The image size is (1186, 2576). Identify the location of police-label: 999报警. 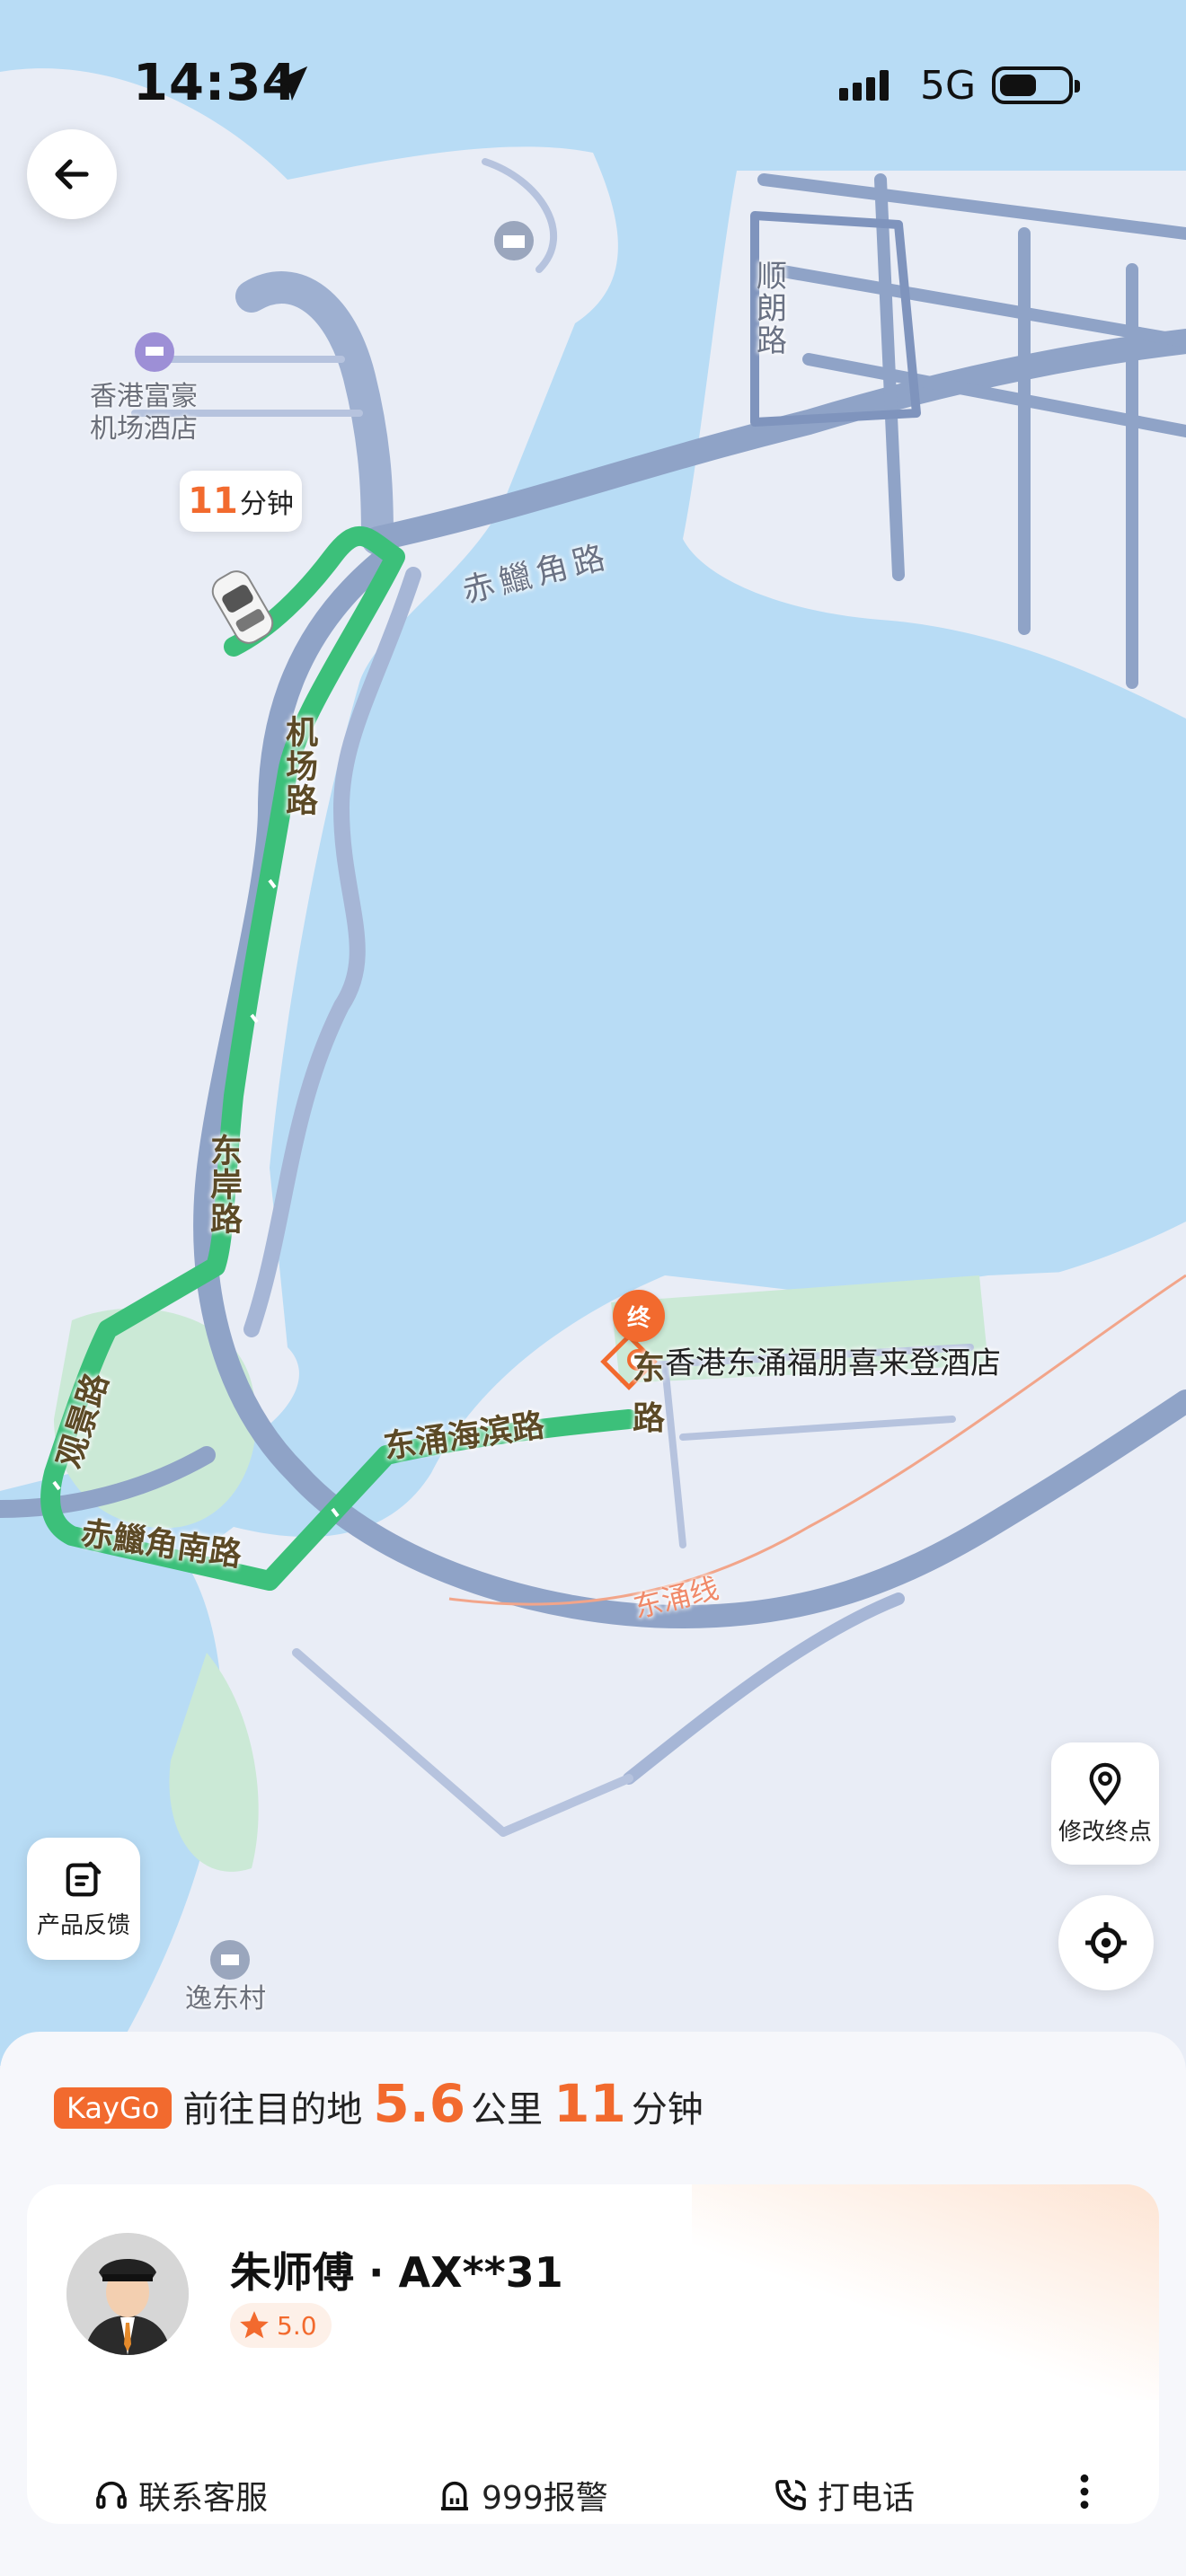
(545, 2498).